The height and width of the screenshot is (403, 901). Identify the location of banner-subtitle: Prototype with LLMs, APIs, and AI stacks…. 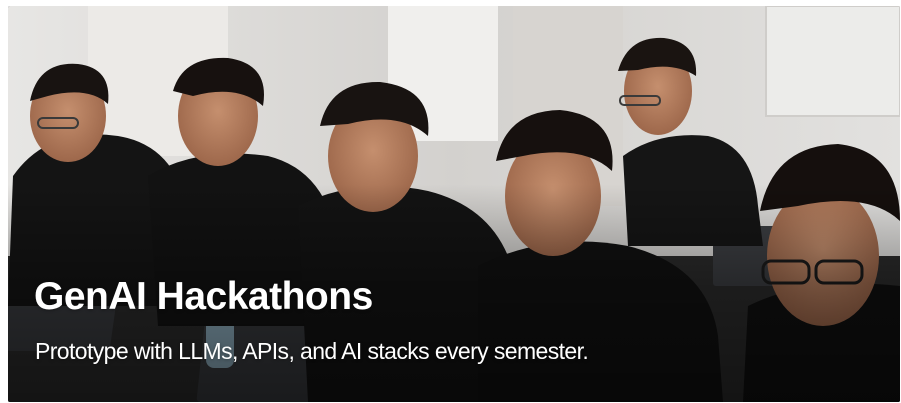
(312, 351).